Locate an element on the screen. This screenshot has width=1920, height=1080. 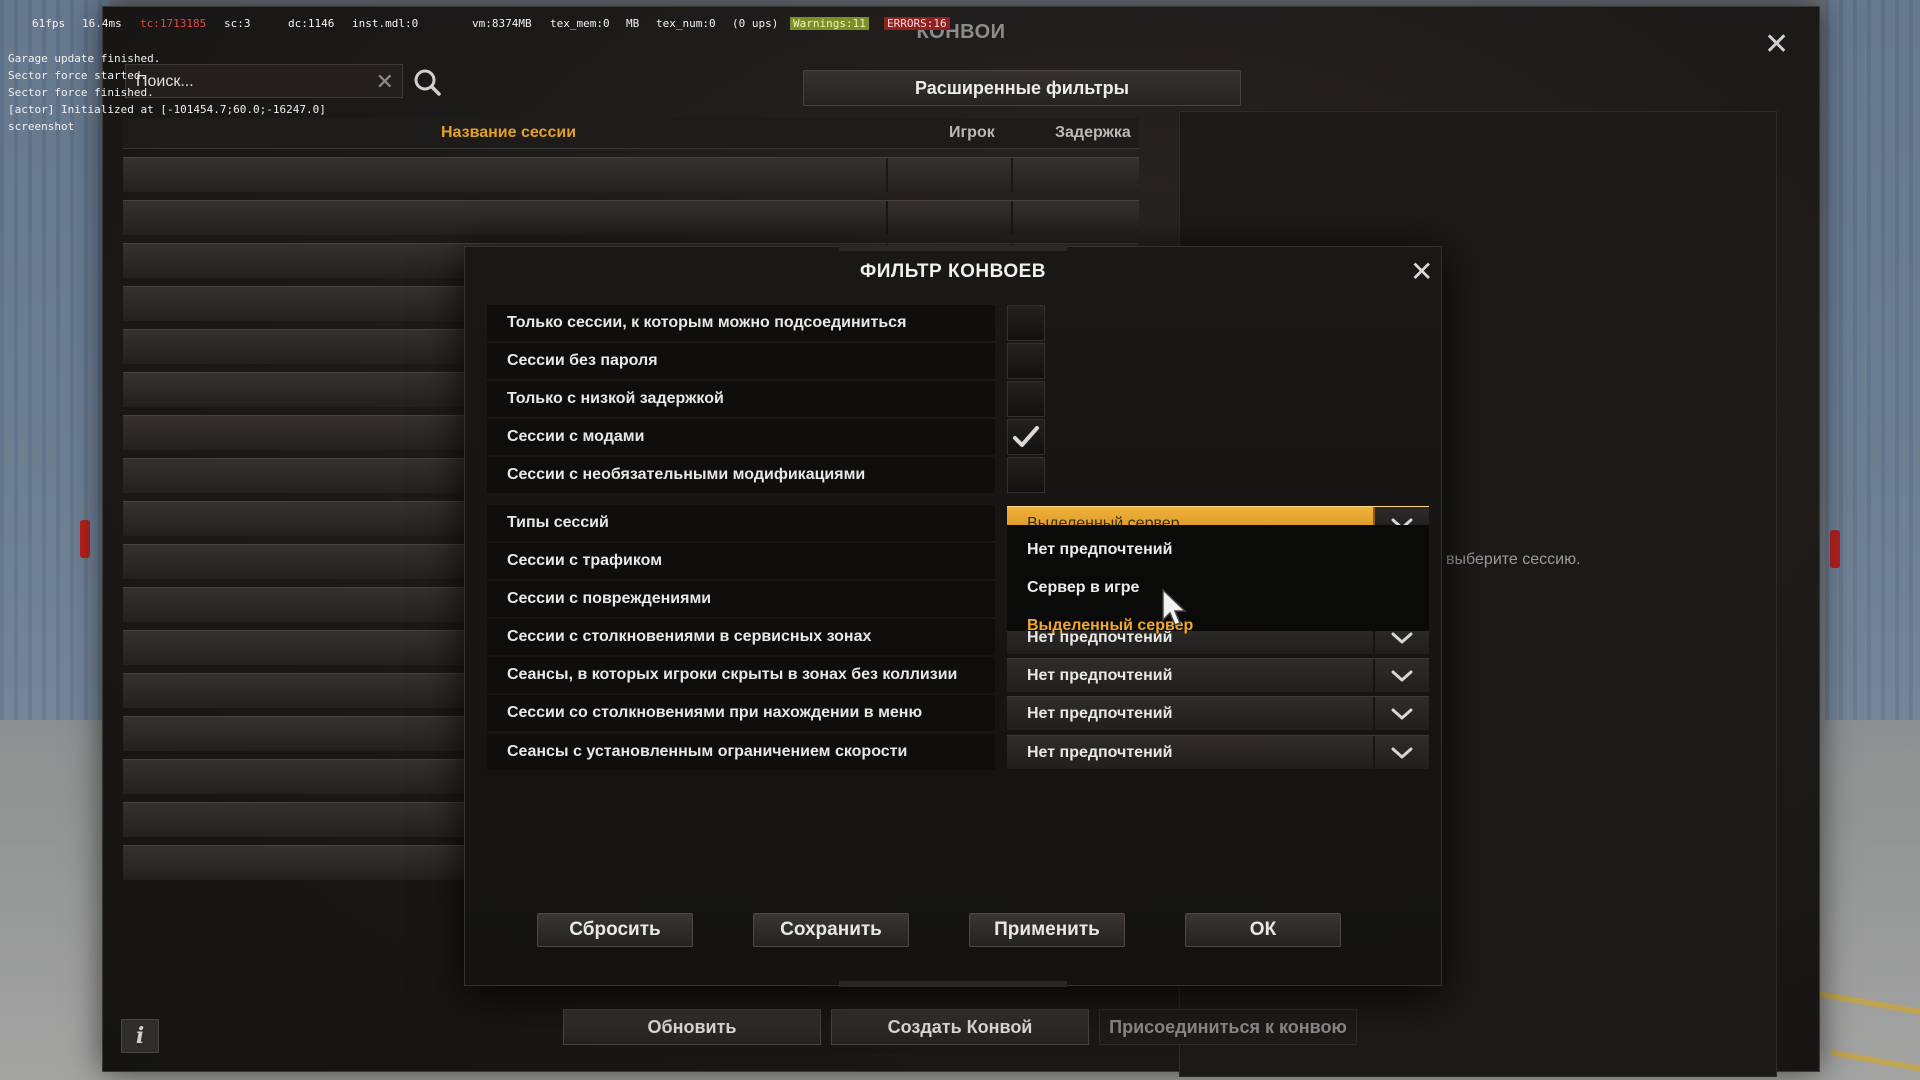
debug-ups: (0 ups) is located at coordinates (755, 23).